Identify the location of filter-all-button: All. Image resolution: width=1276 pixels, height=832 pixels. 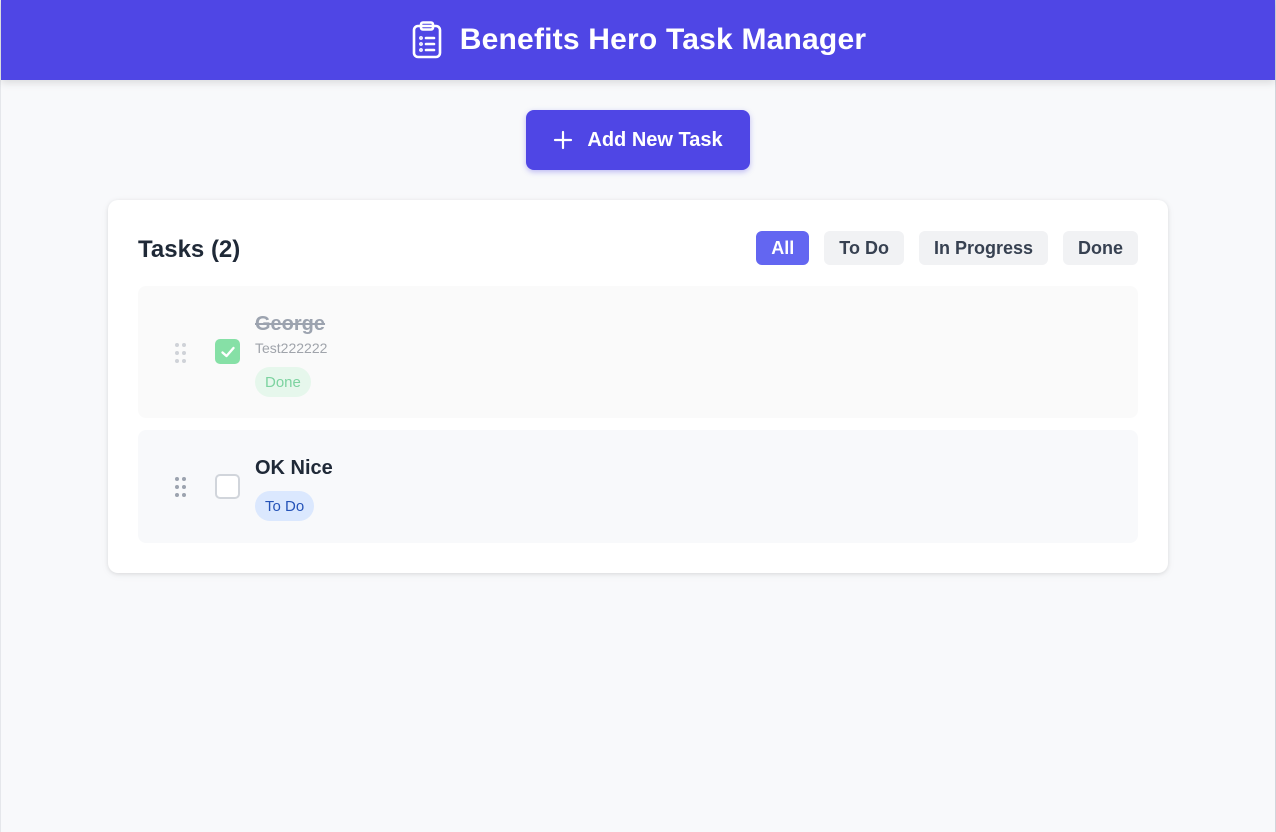
(783, 248).